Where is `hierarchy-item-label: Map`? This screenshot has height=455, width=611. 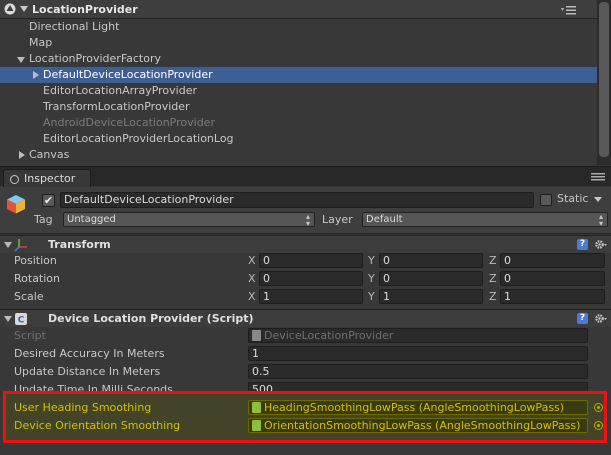 hierarchy-item-label: Map is located at coordinates (41, 42).